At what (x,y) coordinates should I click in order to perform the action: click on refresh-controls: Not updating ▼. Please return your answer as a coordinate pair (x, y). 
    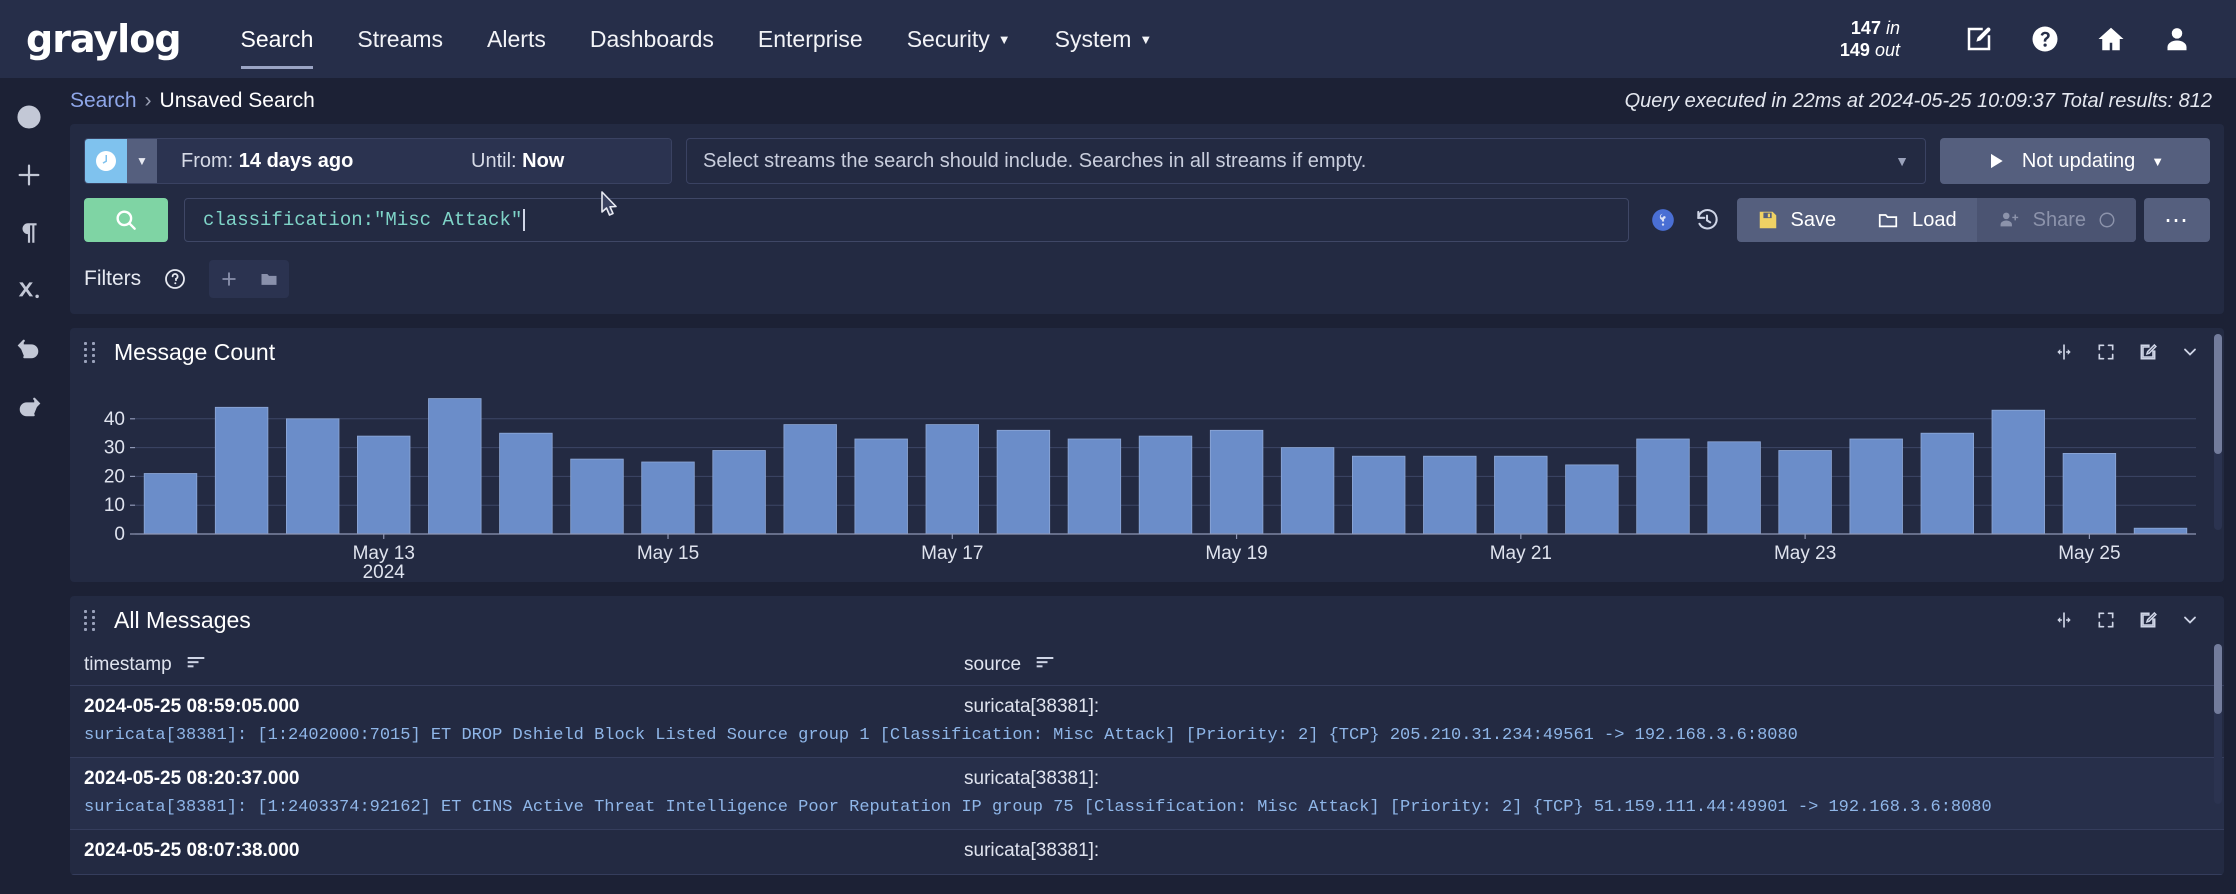
    Looking at the image, I should click on (2075, 161).